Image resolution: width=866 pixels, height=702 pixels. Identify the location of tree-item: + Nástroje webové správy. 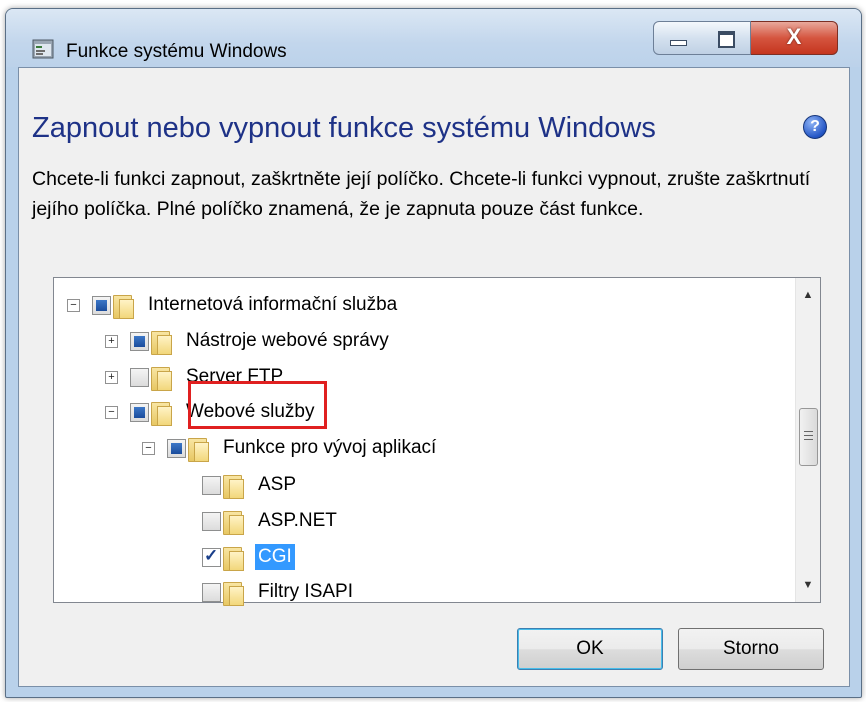
(248, 341).